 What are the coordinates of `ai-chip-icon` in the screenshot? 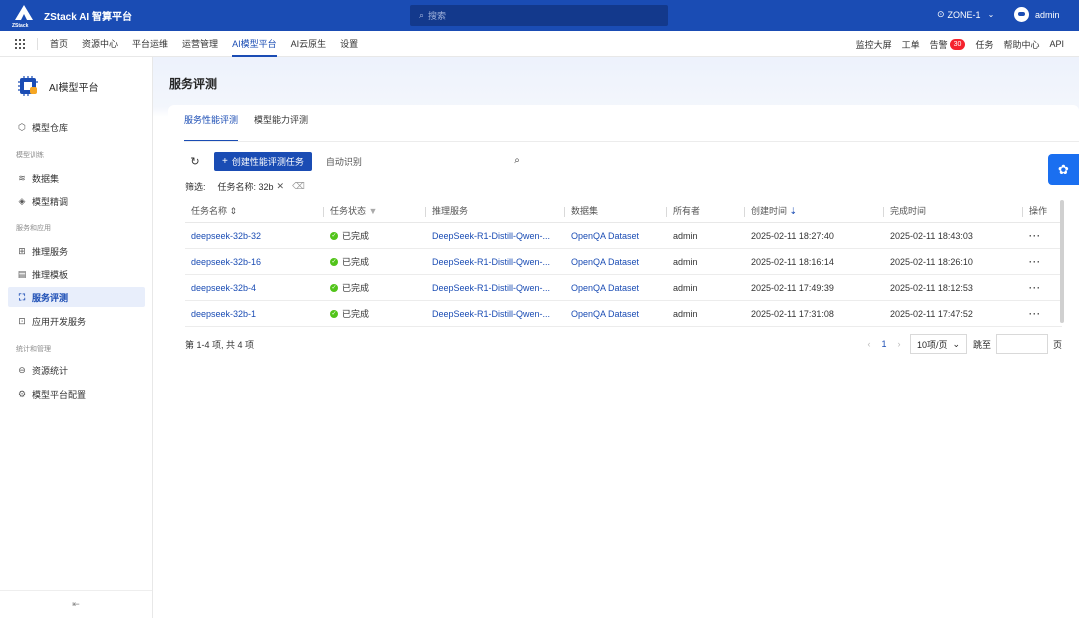 It's located at (28, 86).